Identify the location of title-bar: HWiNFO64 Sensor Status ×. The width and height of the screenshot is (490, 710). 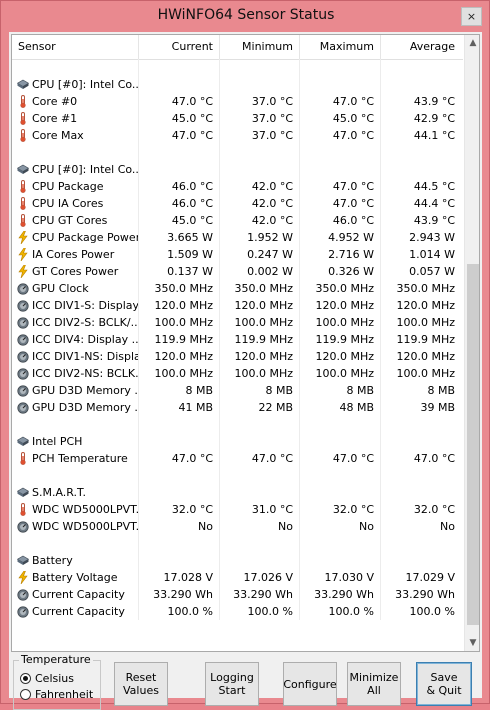
(245, 16).